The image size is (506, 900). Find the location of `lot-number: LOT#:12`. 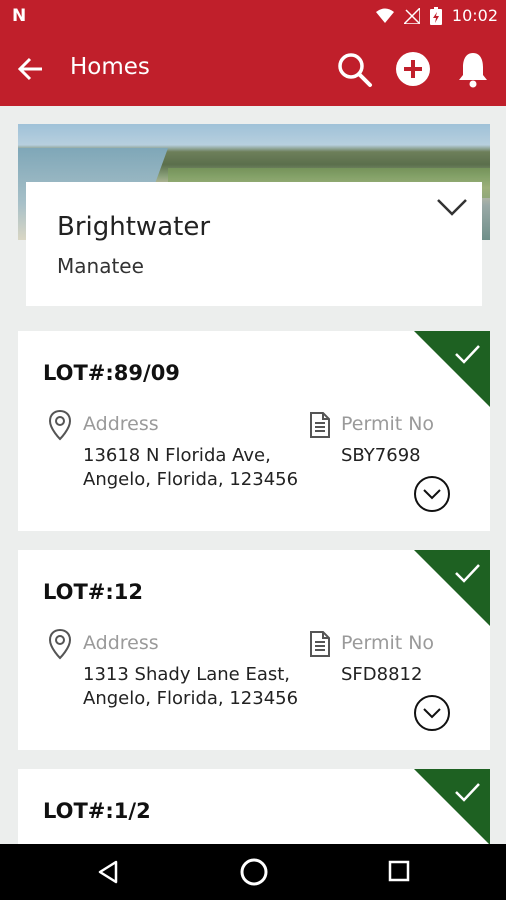

lot-number: LOT#:12 is located at coordinates (93, 592).